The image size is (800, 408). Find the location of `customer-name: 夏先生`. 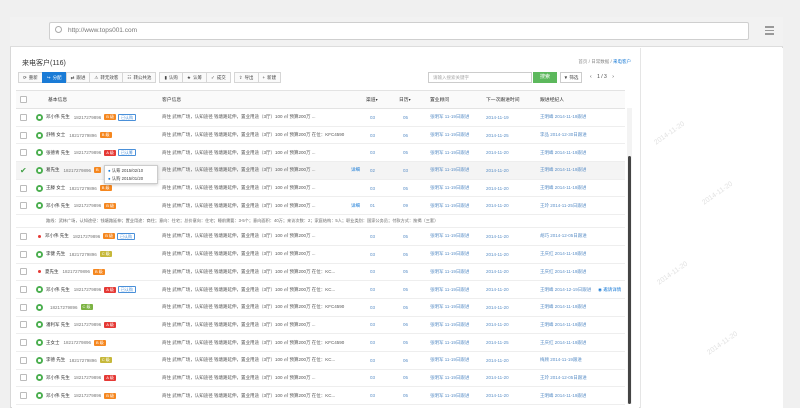

customer-name: 夏先生 is located at coordinates (52, 272).